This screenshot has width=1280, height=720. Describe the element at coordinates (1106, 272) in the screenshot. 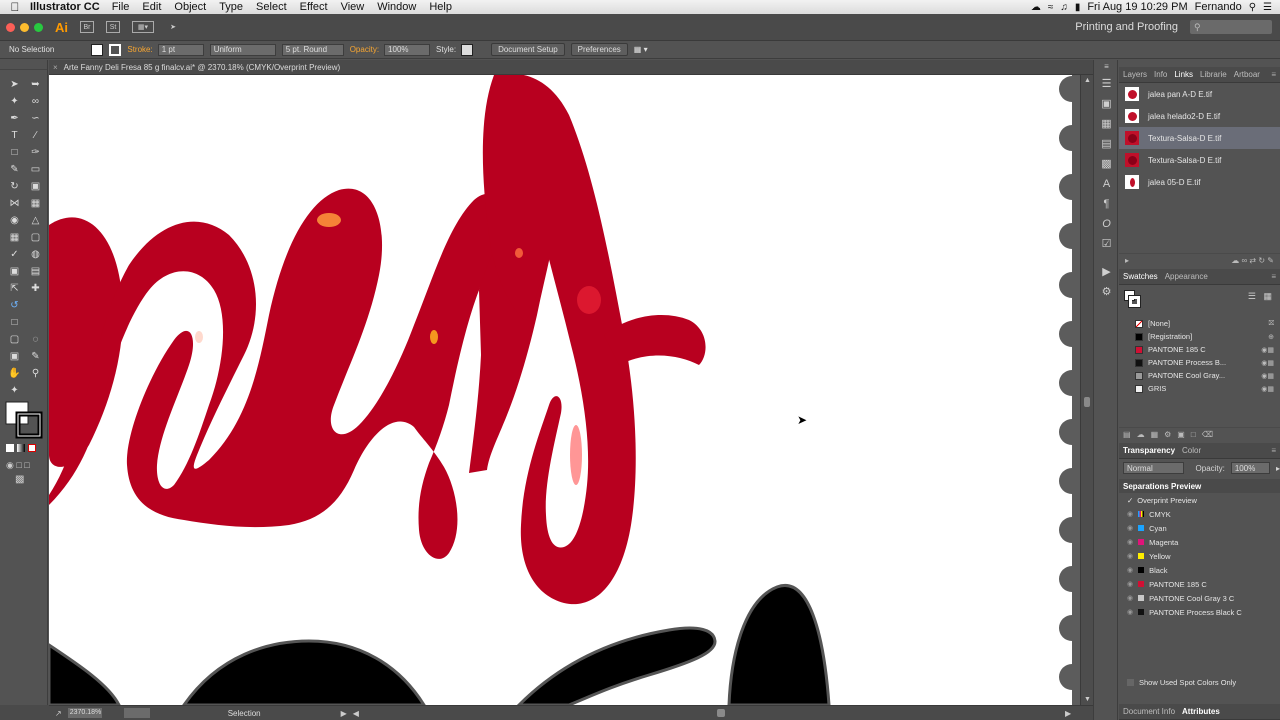

I see `actions-icon: ▶` at that location.